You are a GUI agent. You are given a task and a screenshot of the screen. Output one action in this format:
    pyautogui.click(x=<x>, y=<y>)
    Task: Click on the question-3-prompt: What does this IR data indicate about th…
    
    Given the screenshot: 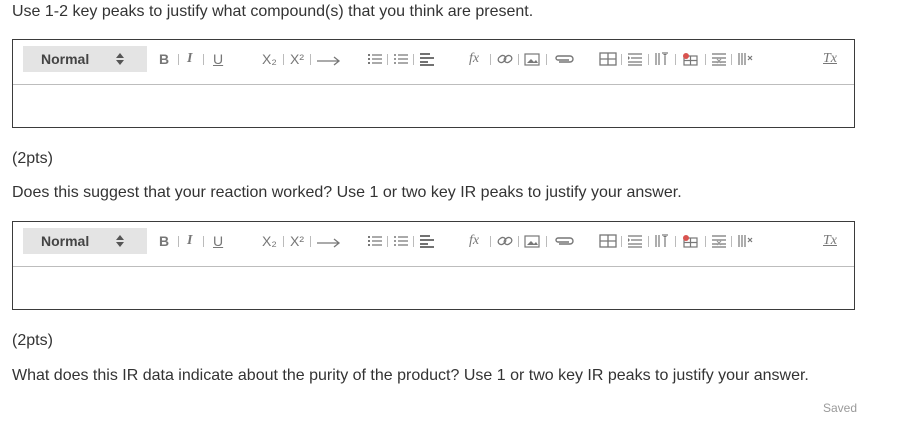 What is the action you would take?
    pyautogui.click(x=410, y=375)
    